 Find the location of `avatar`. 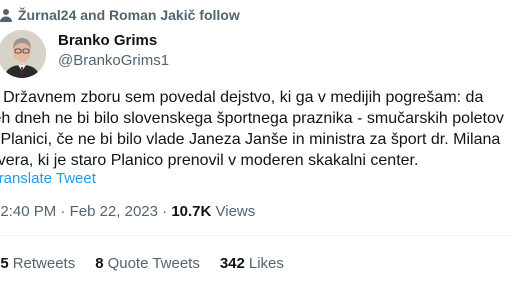

avatar is located at coordinates (23, 54).